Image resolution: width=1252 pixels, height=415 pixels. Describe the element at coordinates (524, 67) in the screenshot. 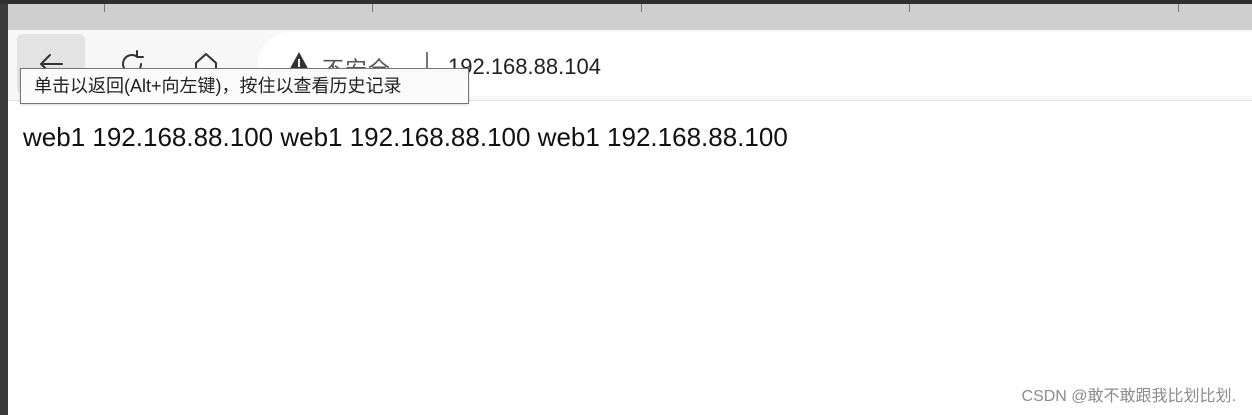

I see `url-text: 192.168.88.104` at that location.